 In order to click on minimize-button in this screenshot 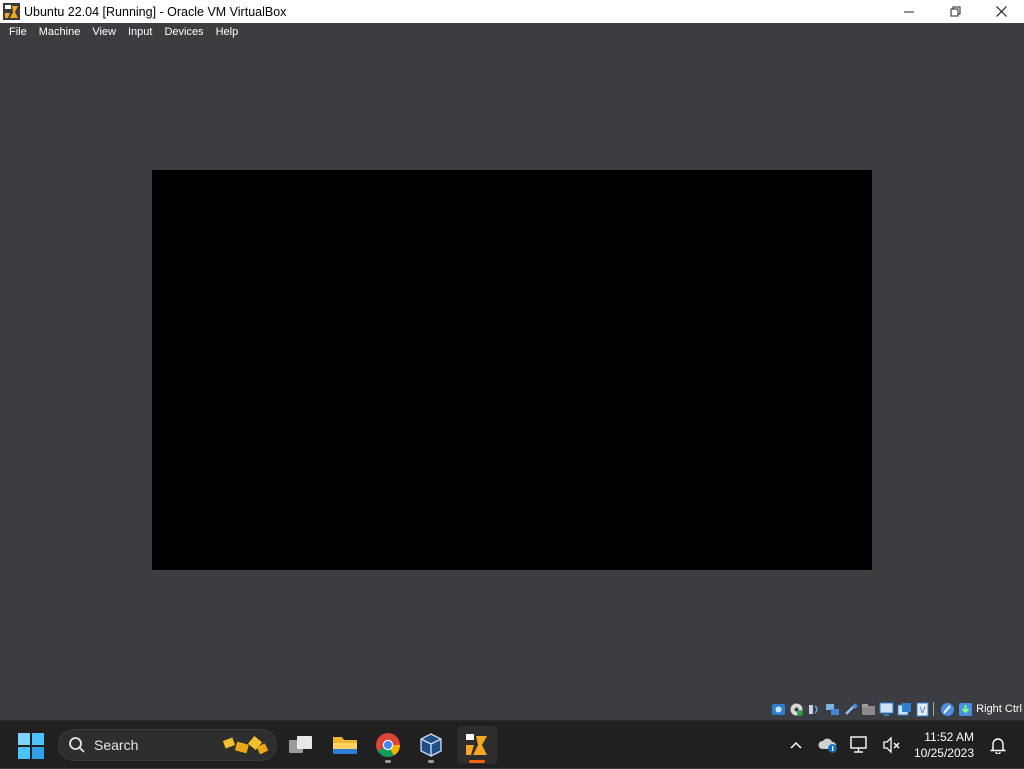, I will do `click(909, 11)`.